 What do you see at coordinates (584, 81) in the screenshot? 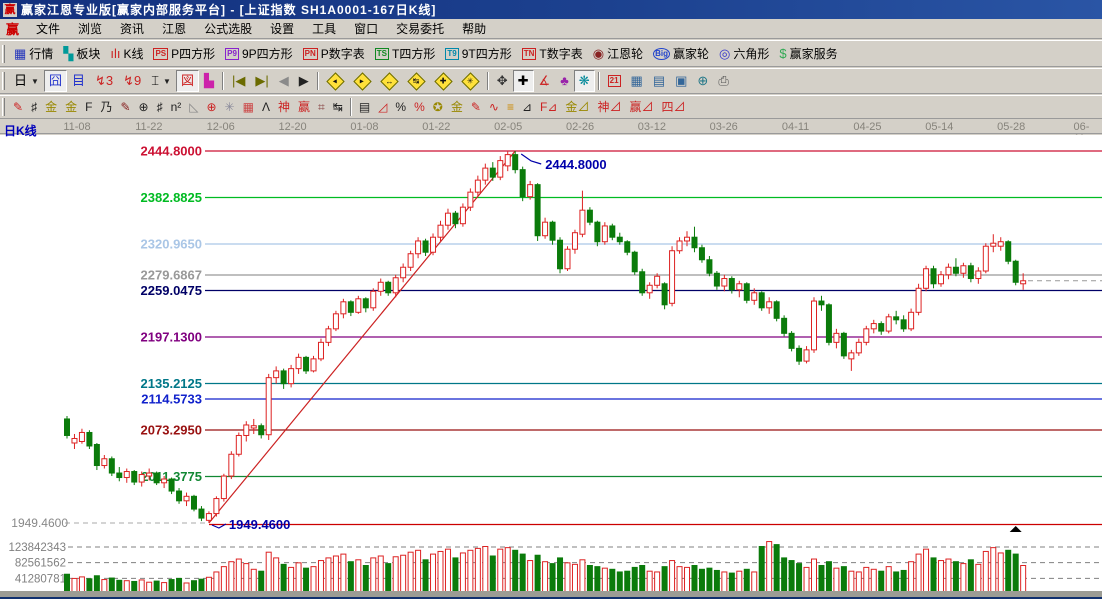
I see `analysis-button: ❋` at bounding box center [584, 81].